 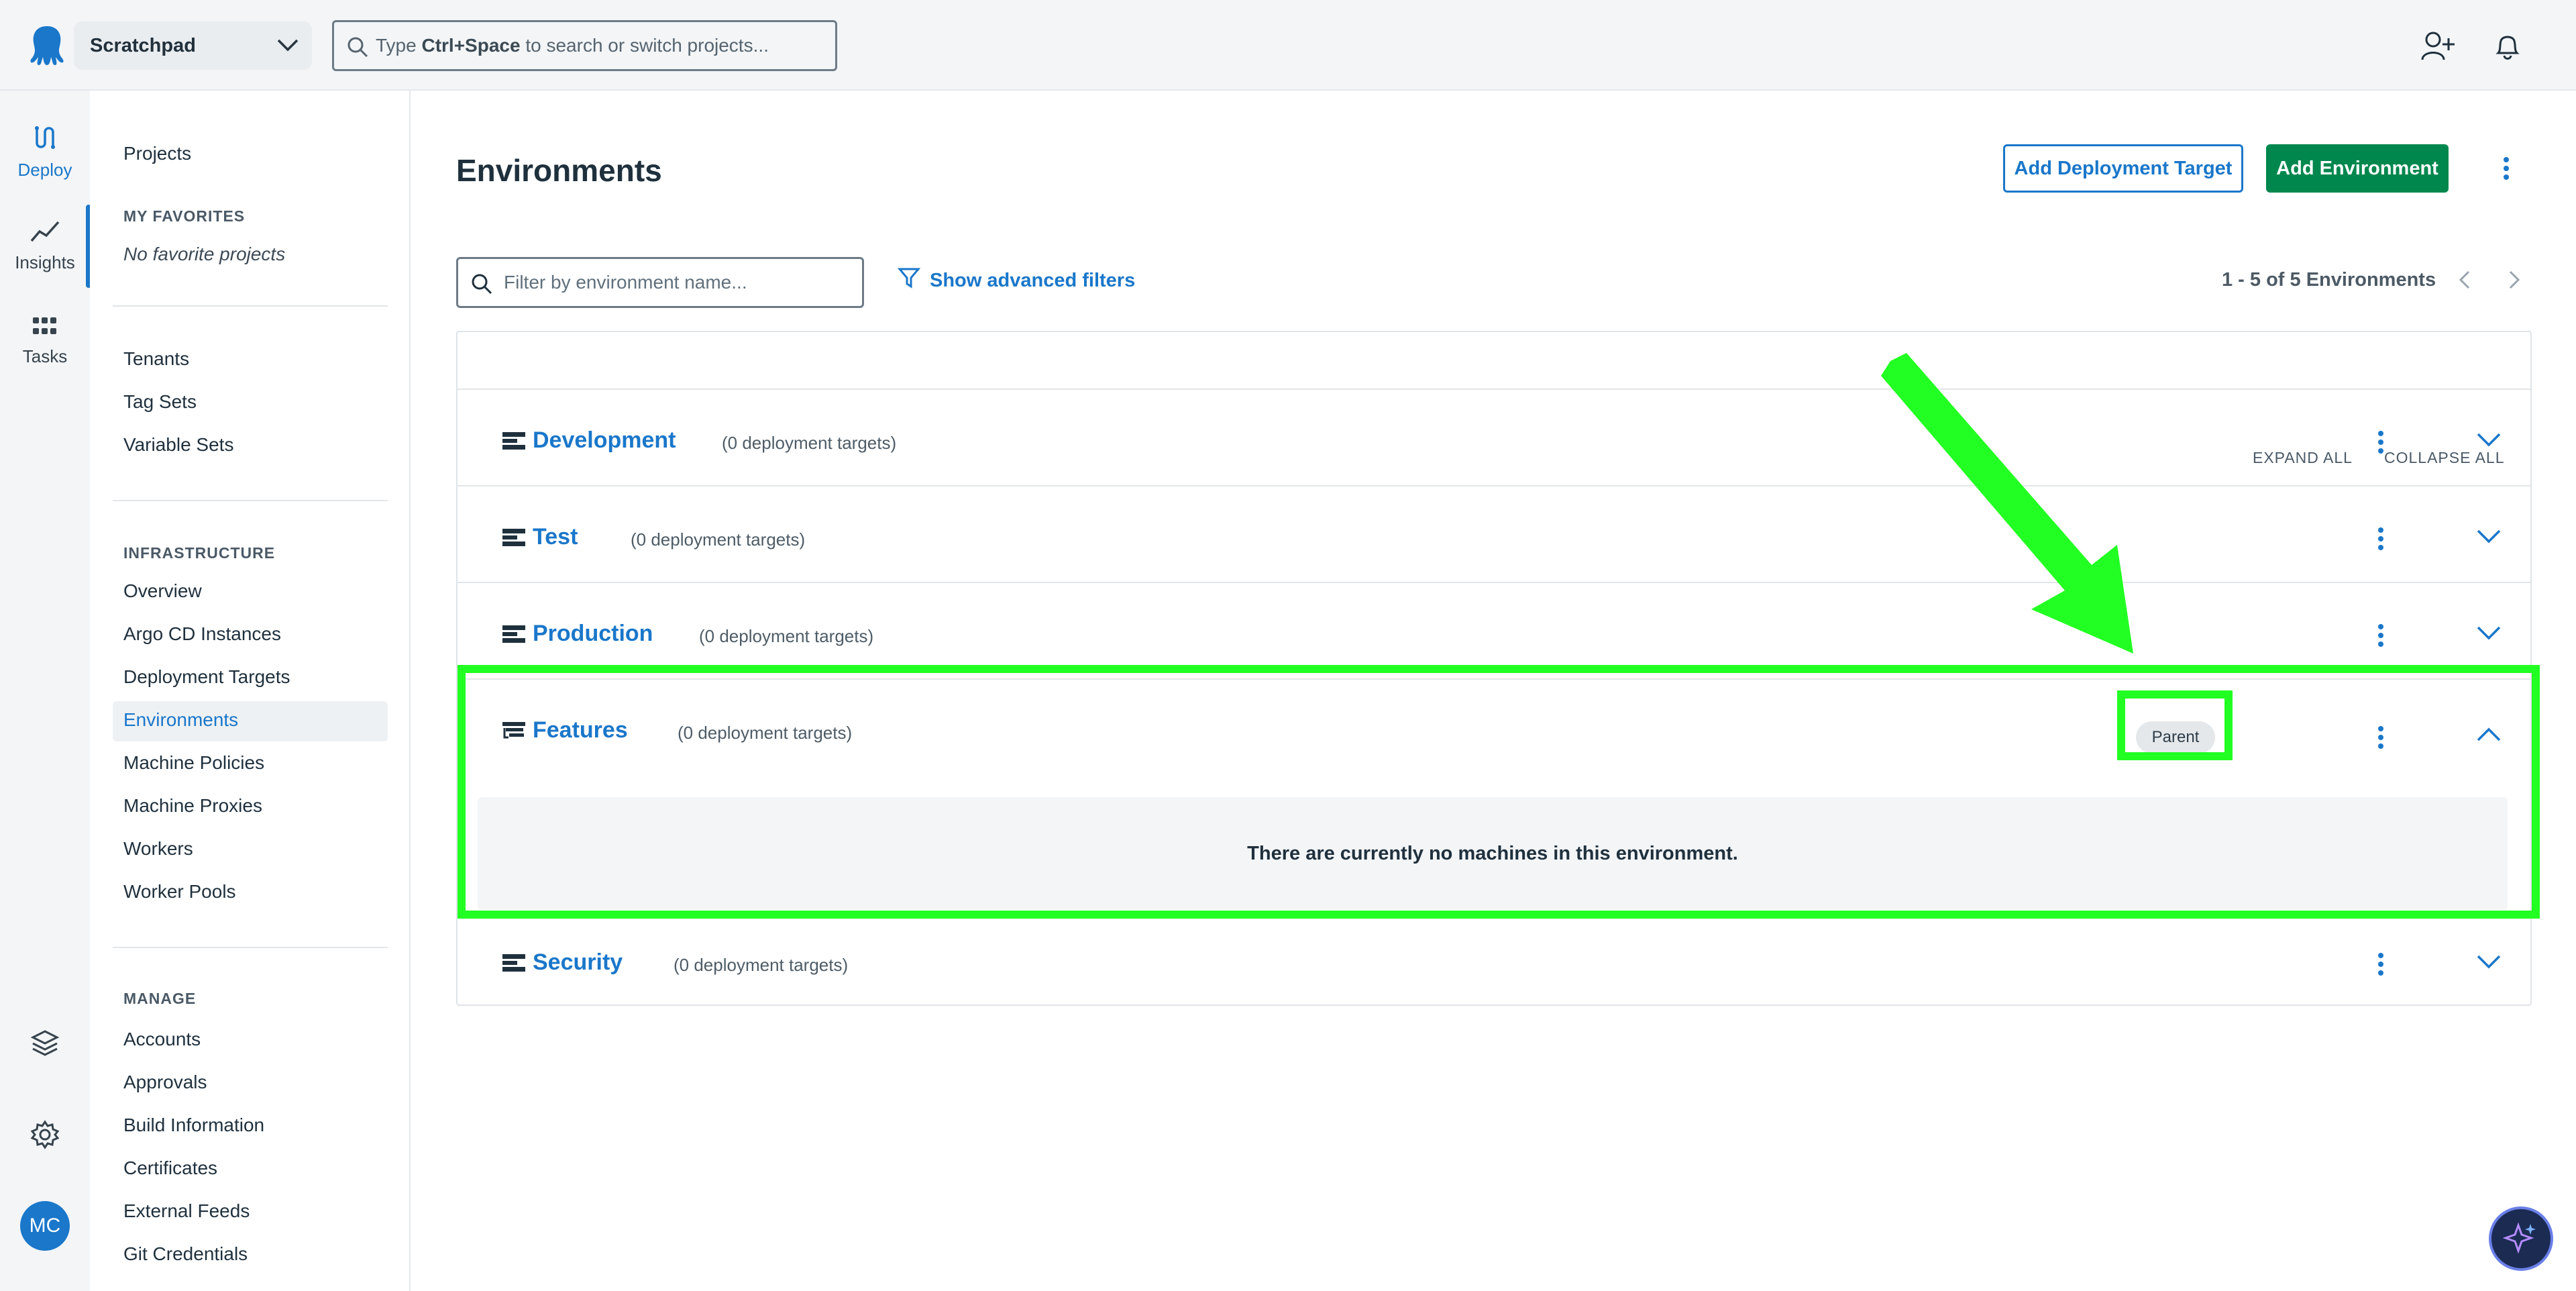 I want to click on nav-manage-heading: MANAGE, so click(x=160, y=998).